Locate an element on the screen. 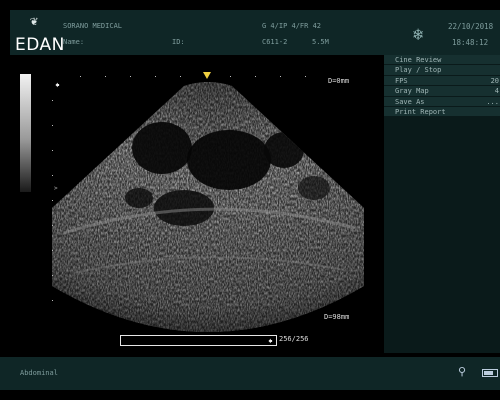 This screenshot has height=400, width=500. cine-progress-bar is located at coordinates (198, 340).